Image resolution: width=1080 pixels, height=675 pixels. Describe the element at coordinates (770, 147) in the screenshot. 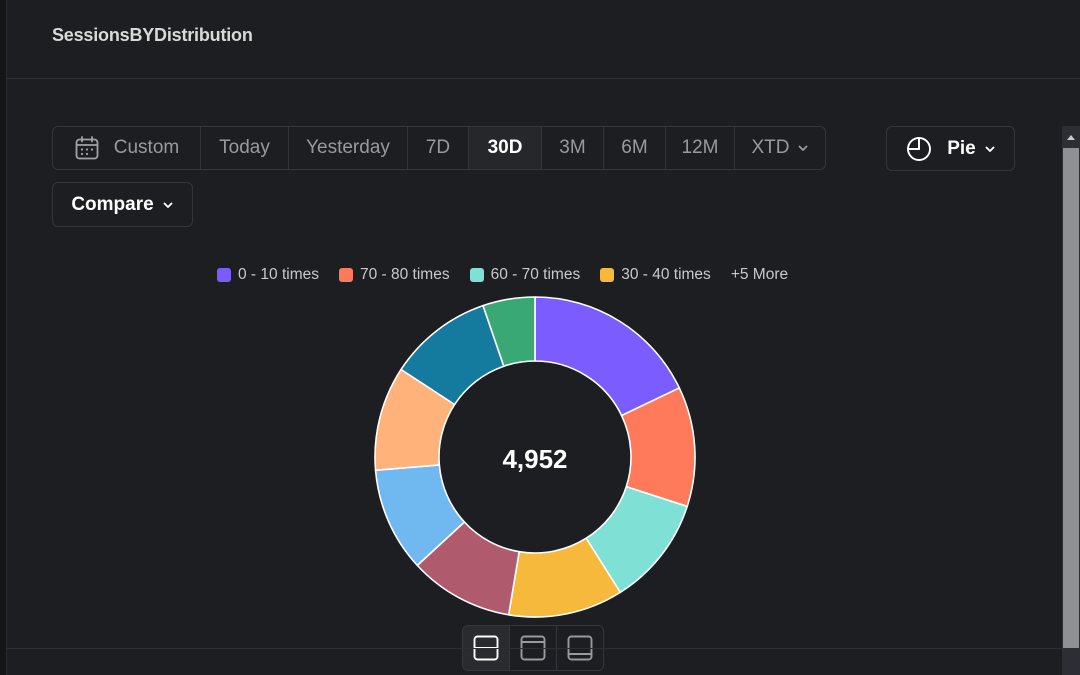

I see `range-xtd-label: XTD` at that location.